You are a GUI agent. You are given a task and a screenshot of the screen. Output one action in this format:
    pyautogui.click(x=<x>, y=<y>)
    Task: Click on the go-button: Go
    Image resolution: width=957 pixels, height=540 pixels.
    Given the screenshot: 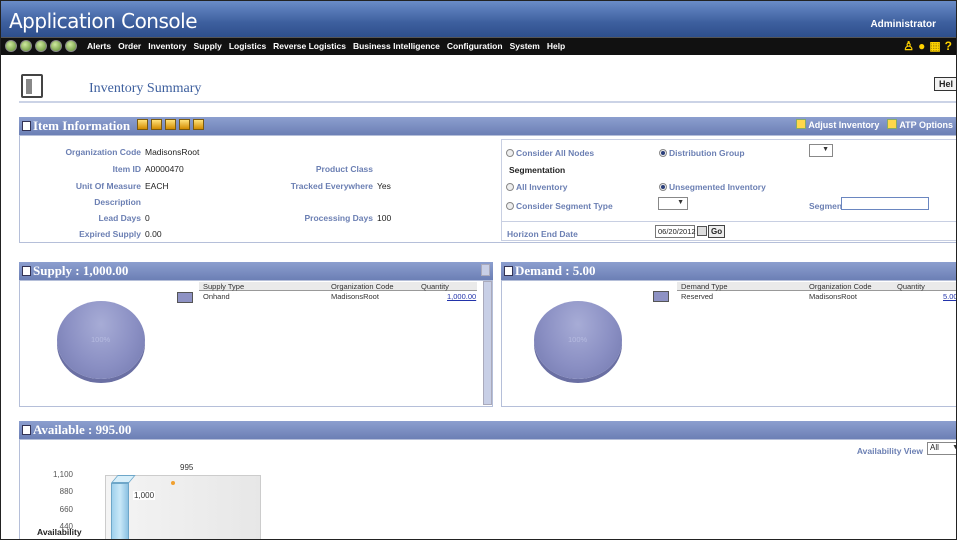 What is the action you would take?
    pyautogui.click(x=717, y=231)
    